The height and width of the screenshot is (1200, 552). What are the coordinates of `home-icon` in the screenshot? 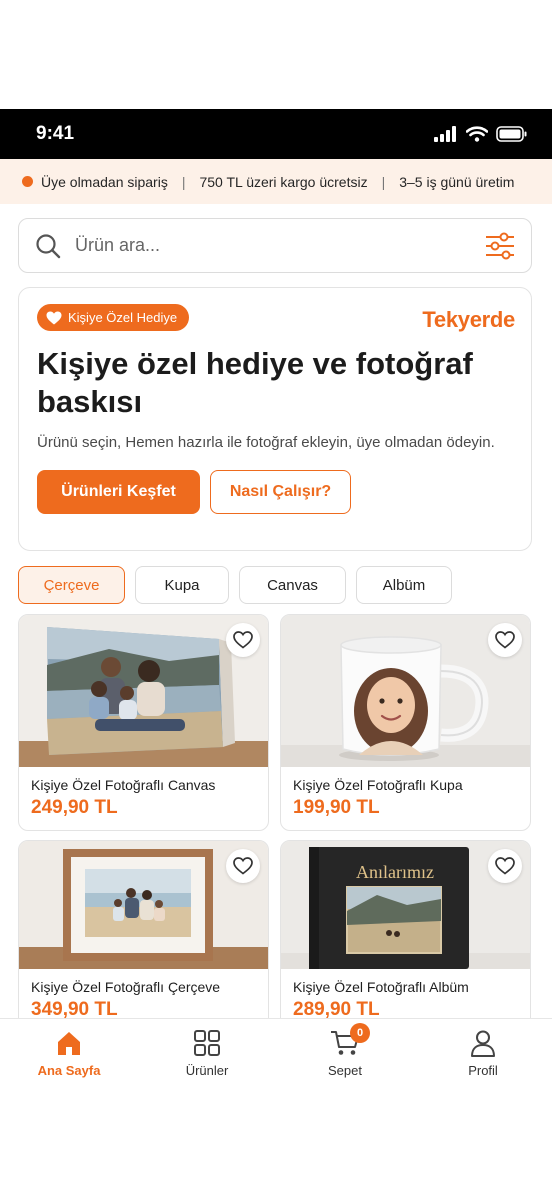 It's located at (69, 1043).